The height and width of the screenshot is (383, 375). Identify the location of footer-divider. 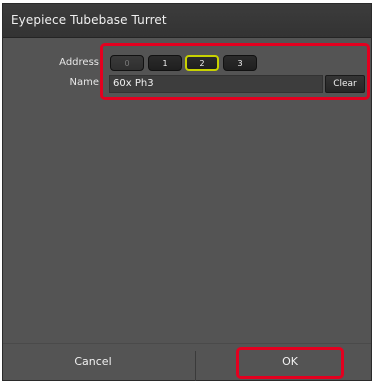
(187, 343).